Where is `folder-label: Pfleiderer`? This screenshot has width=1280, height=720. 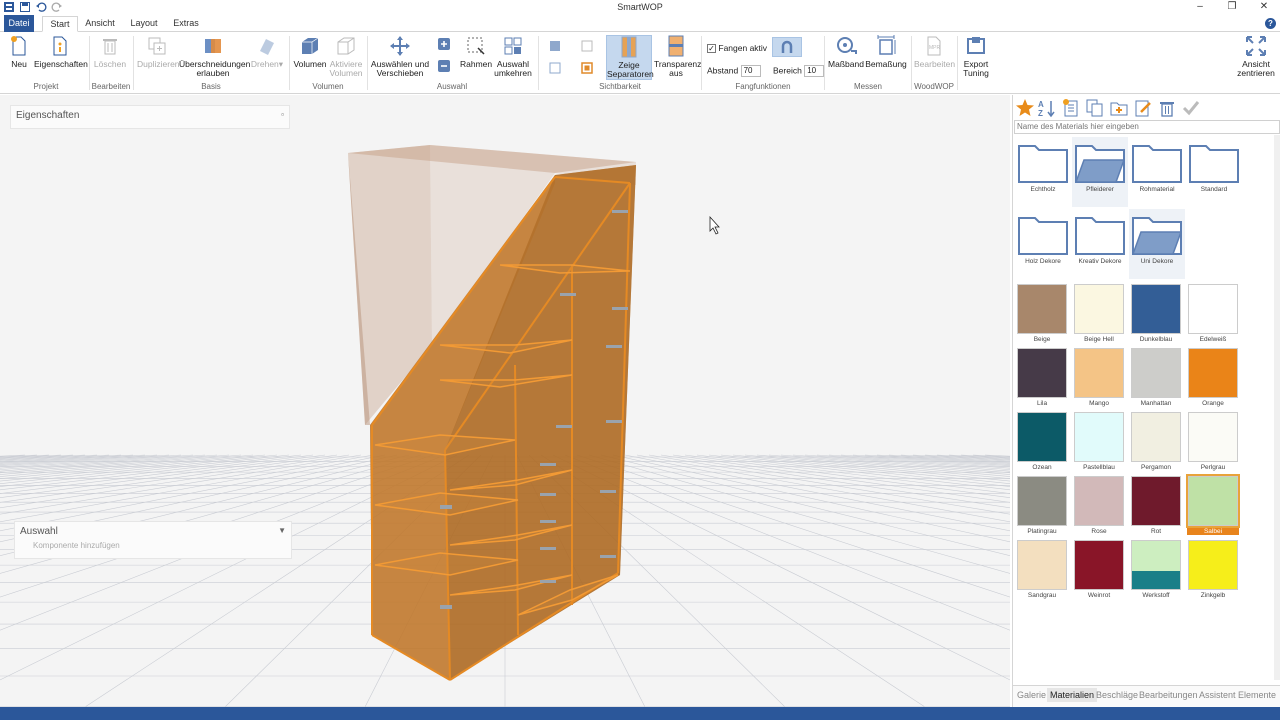
folder-label: Pfleiderer is located at coordinates (1100, 189).